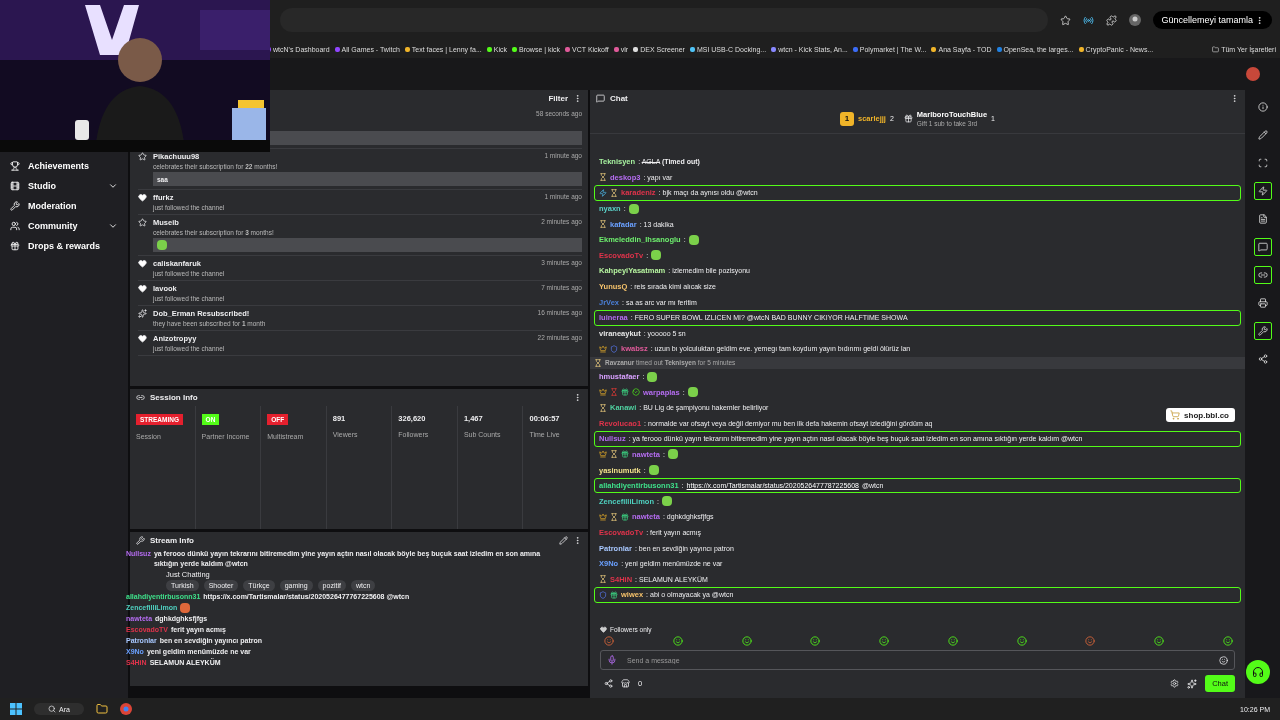 The width and height of the screenshot is (1280, 720). I want to click on settings-icon, so click(1175, 683).